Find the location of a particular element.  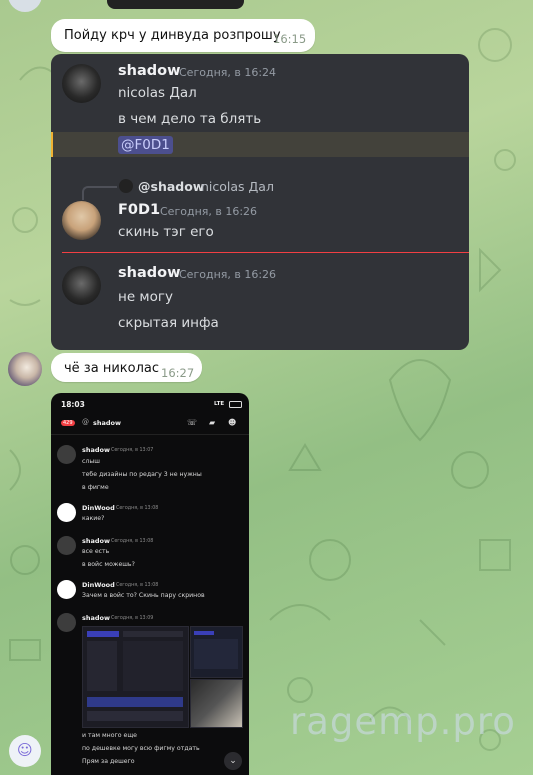

message-time: 16:27 is located at coordinates (178, 373).